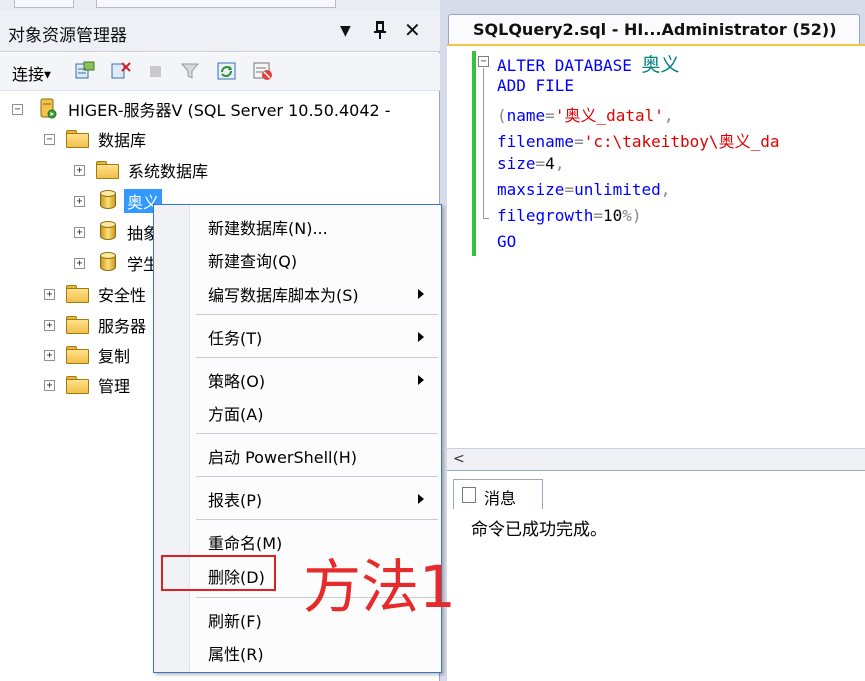 This screenshot has width=865, height=681. I want to click on refresh-icon, so click(227, 71).